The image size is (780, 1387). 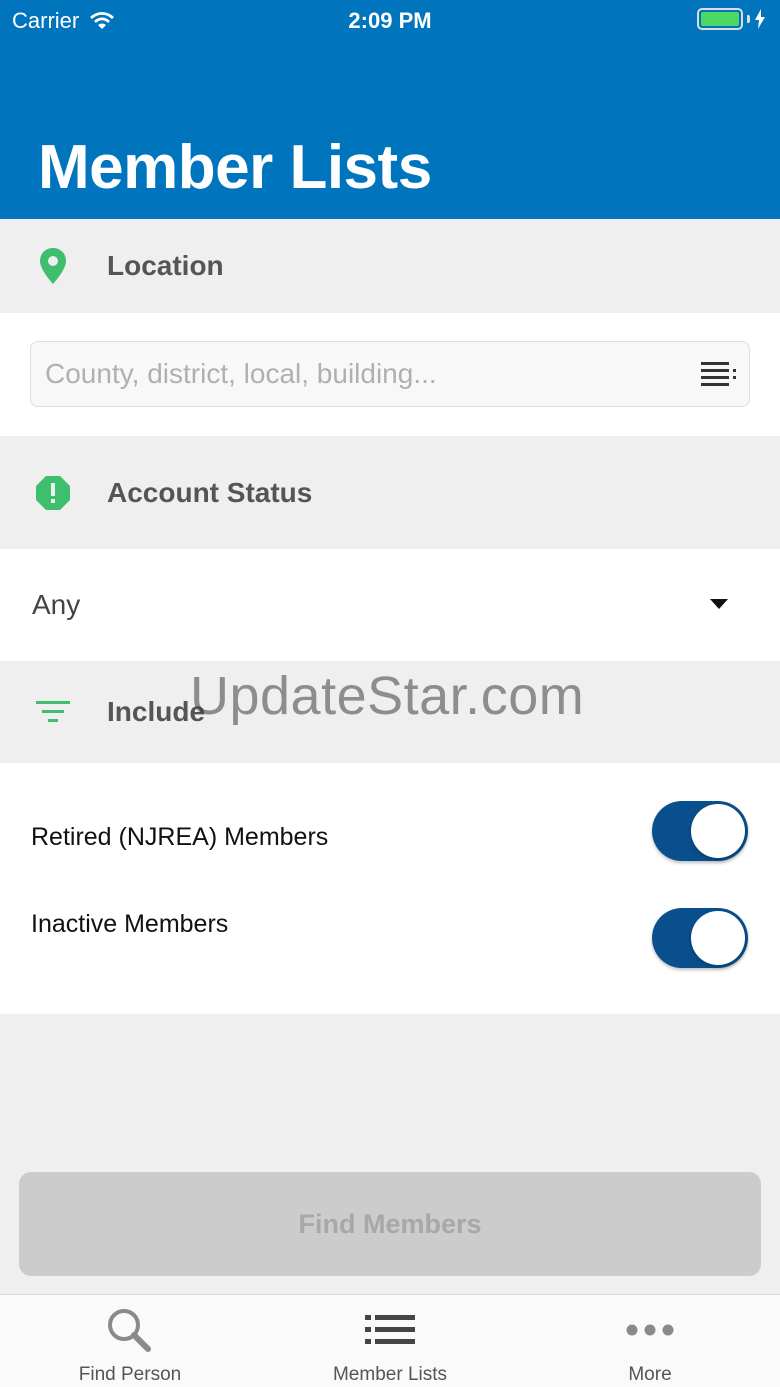 I want to click on retired-members-label: Retired (NJREA) Members, so click(x=180, y=837).